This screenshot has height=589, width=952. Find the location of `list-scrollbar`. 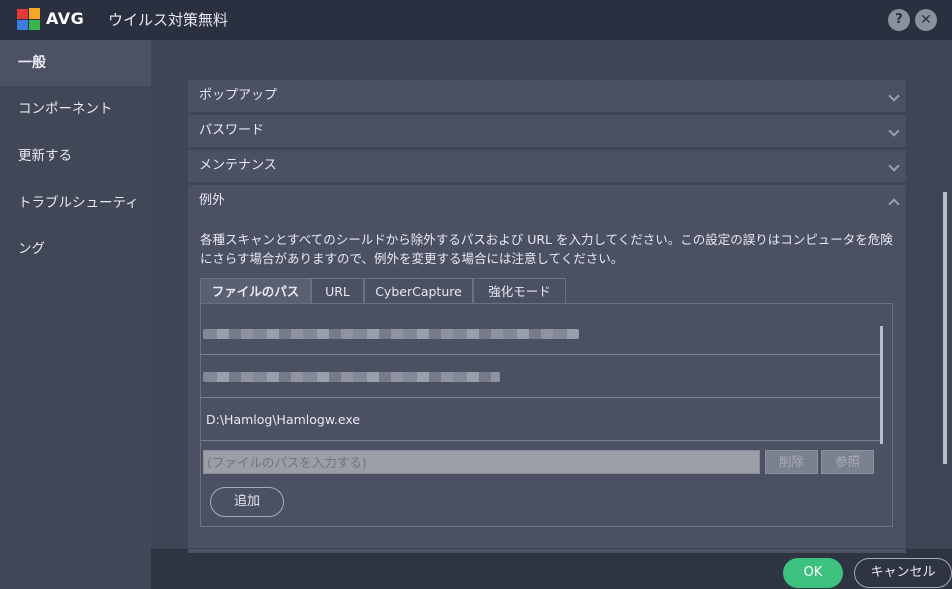

list-scrollbar is located at coordinates (881, 385).